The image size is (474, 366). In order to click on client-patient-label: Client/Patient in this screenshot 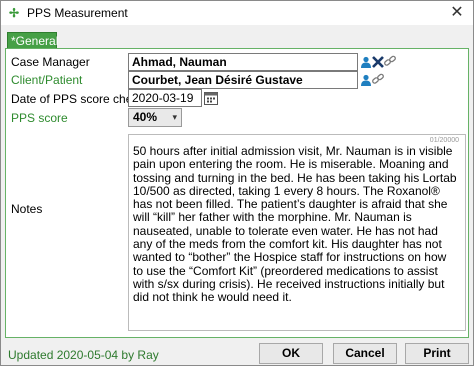, I will do `click(47, 80)`.